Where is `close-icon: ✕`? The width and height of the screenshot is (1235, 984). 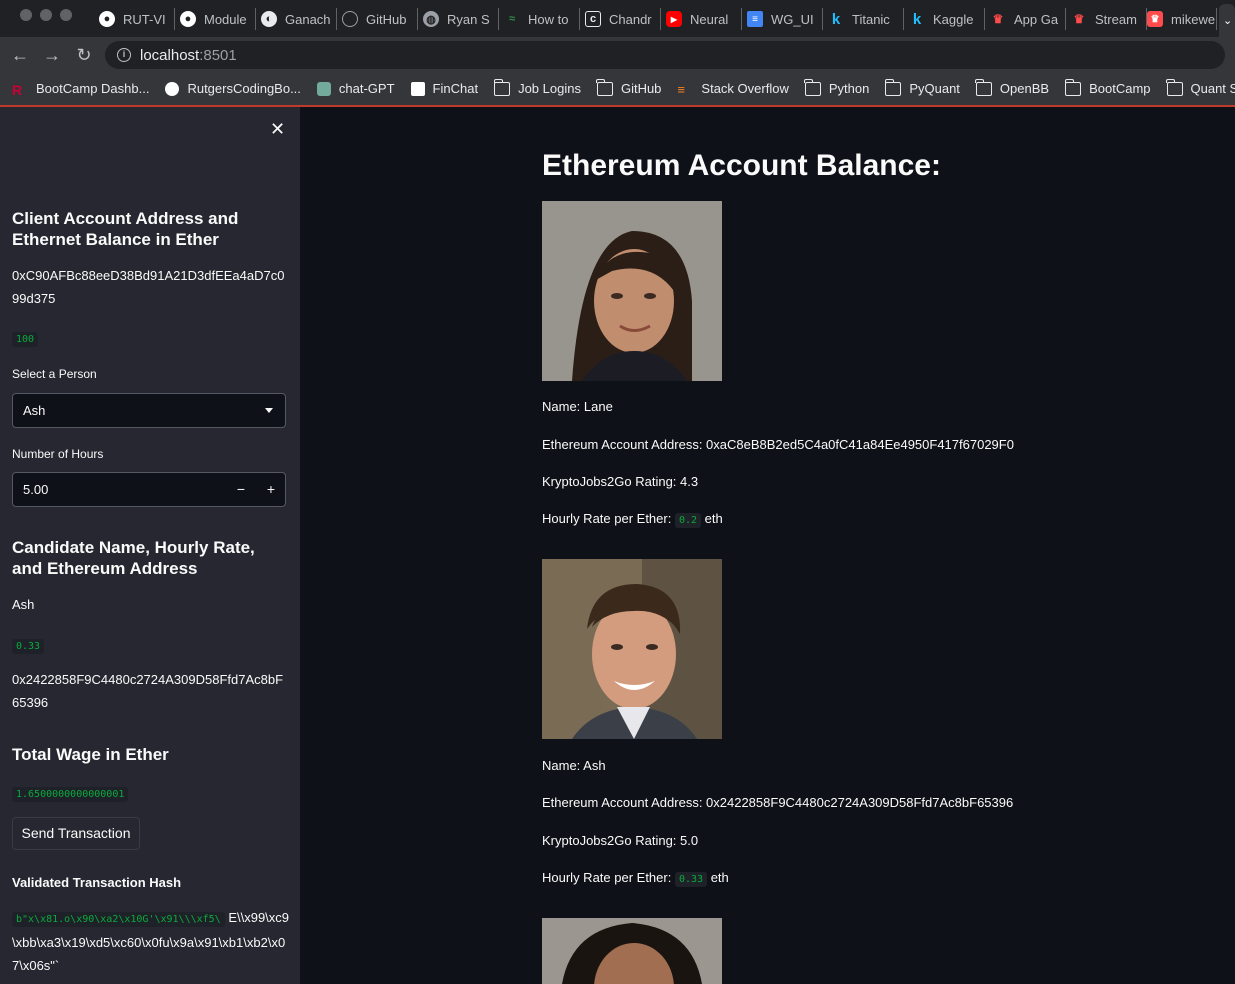 close-icon: ✕ is located at coordinates (277, 129).